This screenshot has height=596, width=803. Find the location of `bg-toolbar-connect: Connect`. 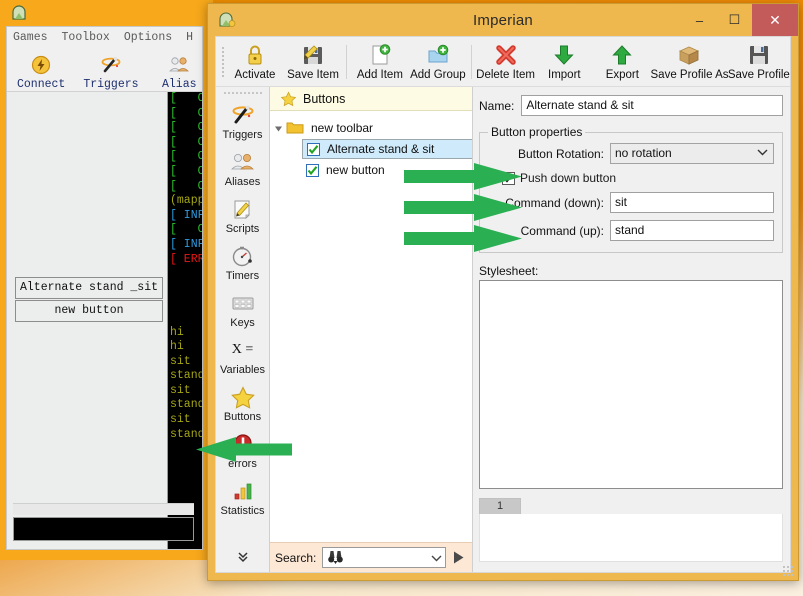

bg-toolbar-connect: Connect is located at coordinates (41, 72).